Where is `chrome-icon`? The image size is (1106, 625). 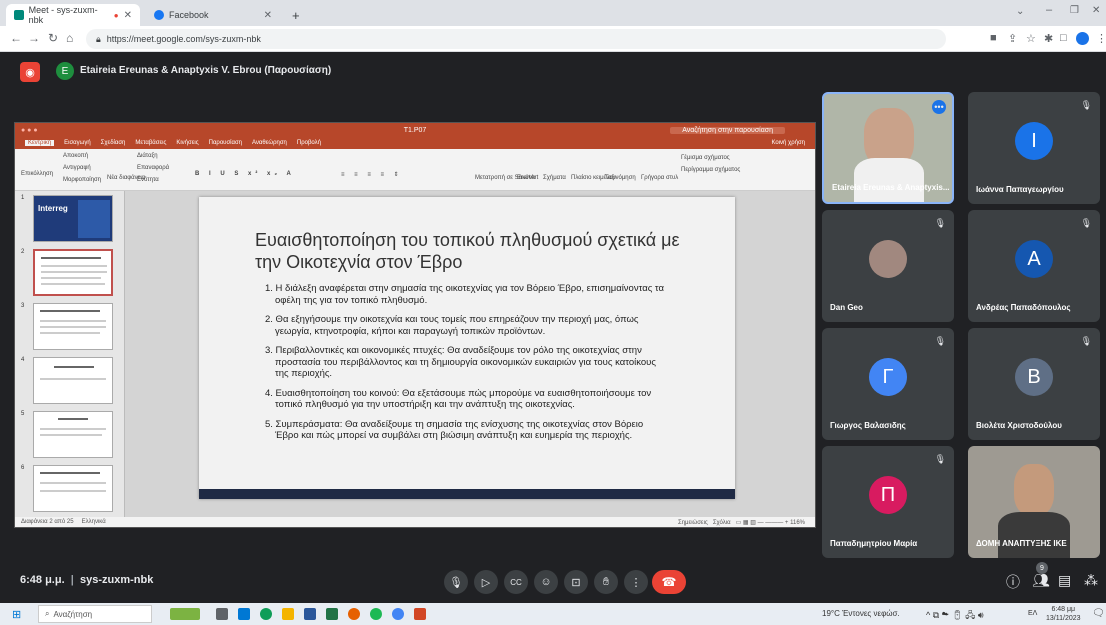 chrome-icon is located at coordinates (398, 614).